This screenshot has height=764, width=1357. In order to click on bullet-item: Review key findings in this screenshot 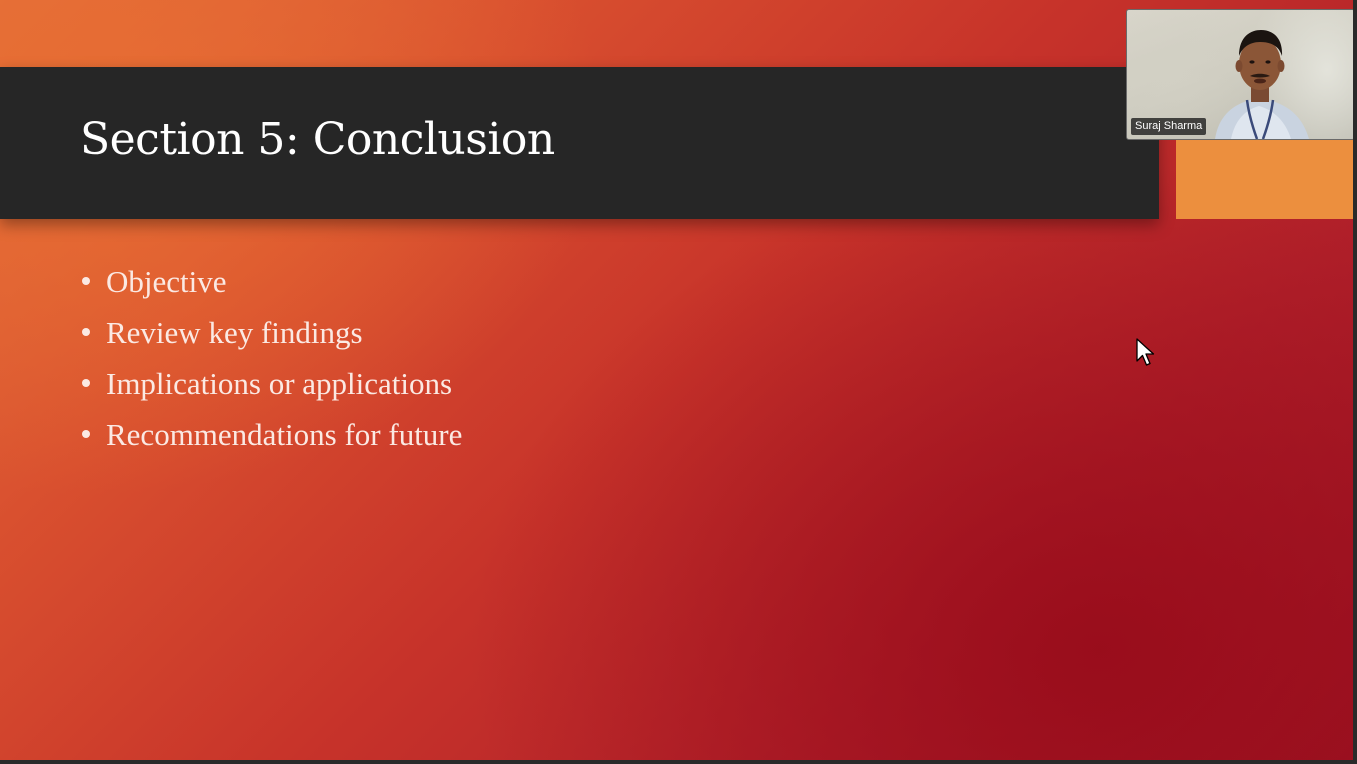, I will do `click(271, 332)`.